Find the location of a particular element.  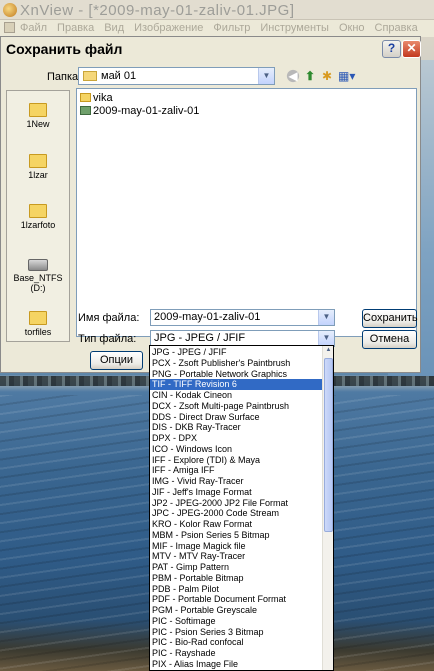

new-folder-icon: ✱ is located at coordinates (327, 76).